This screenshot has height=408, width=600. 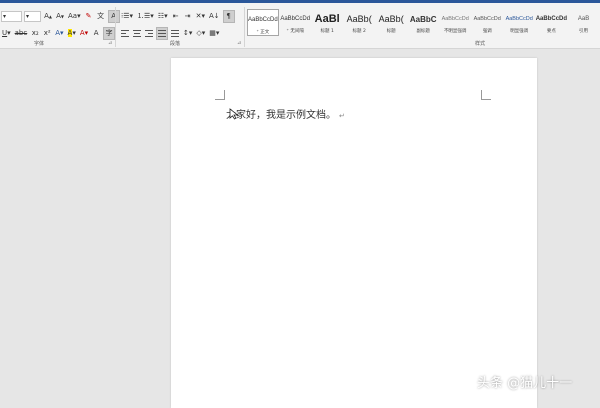 What do you see at coordinates (583, 19) in the screenshot?
I see `style-preview: AaB` at bounding box center [583, 19].